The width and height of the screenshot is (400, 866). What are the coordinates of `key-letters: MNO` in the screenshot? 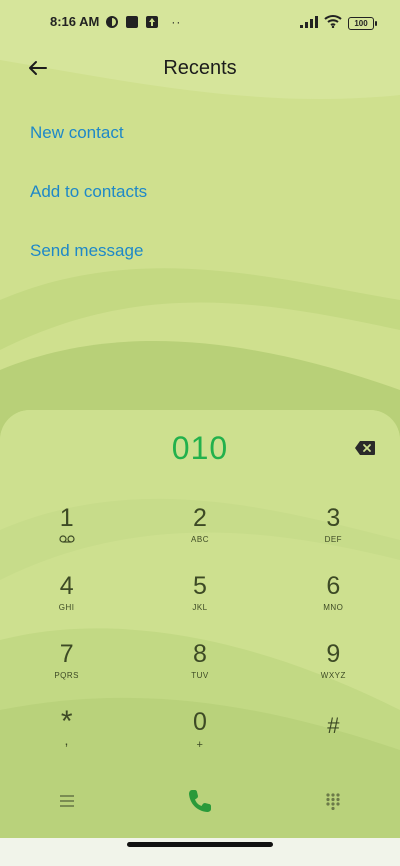 It's located at (333, 607).